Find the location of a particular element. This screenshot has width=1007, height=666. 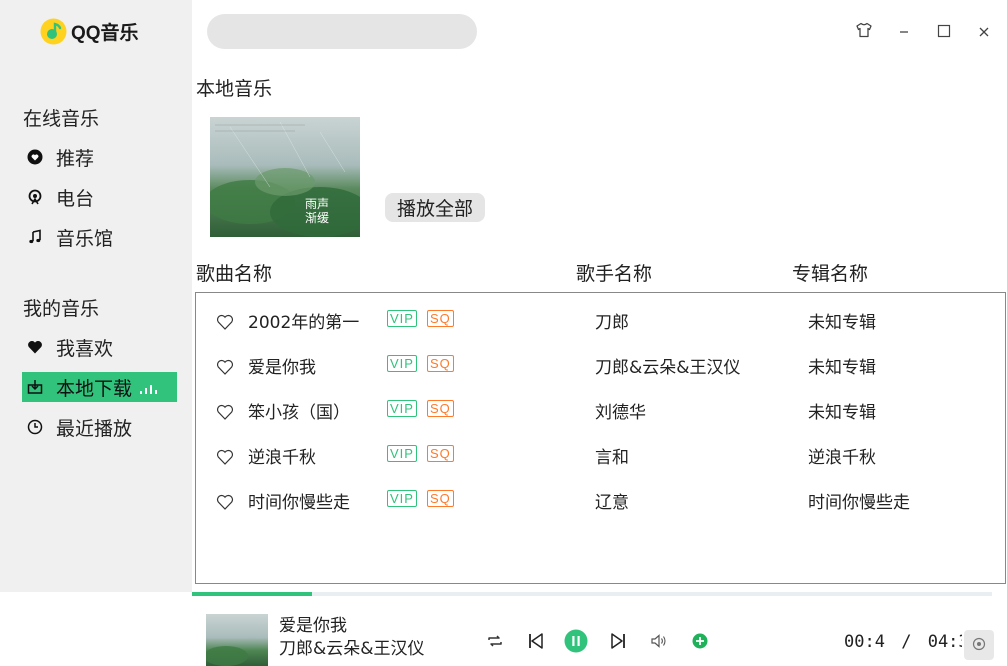

song-album: 逆浪千秋 is located at coordinates (842, 455).